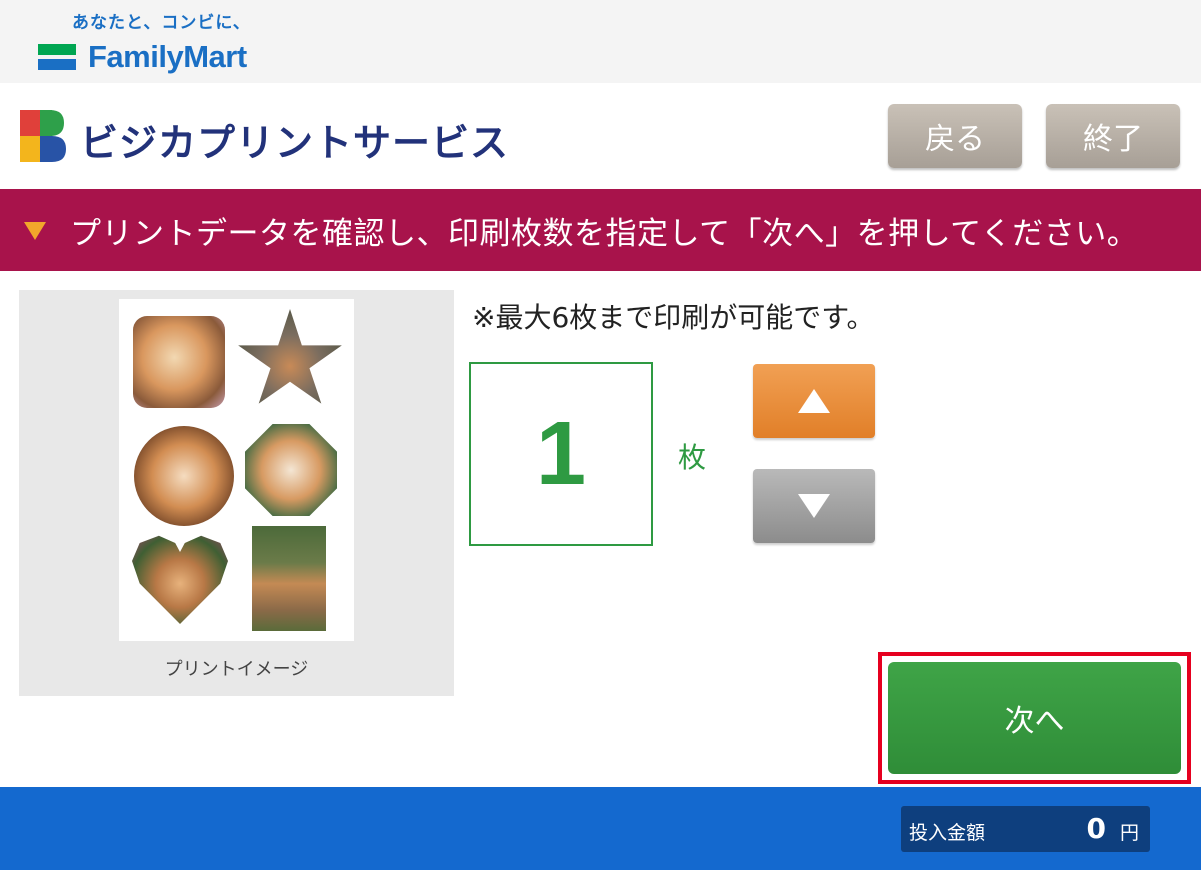 This screenshot has height=870, width=1201. I want to click on familymart-stripes-icon, so click(57, 57).